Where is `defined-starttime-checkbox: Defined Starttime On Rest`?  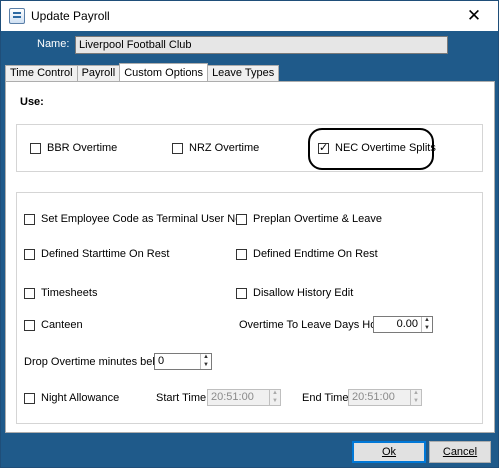
defined-starttime-checkbox: Defined Starttime On Rest is located at coordinates (96, 254).